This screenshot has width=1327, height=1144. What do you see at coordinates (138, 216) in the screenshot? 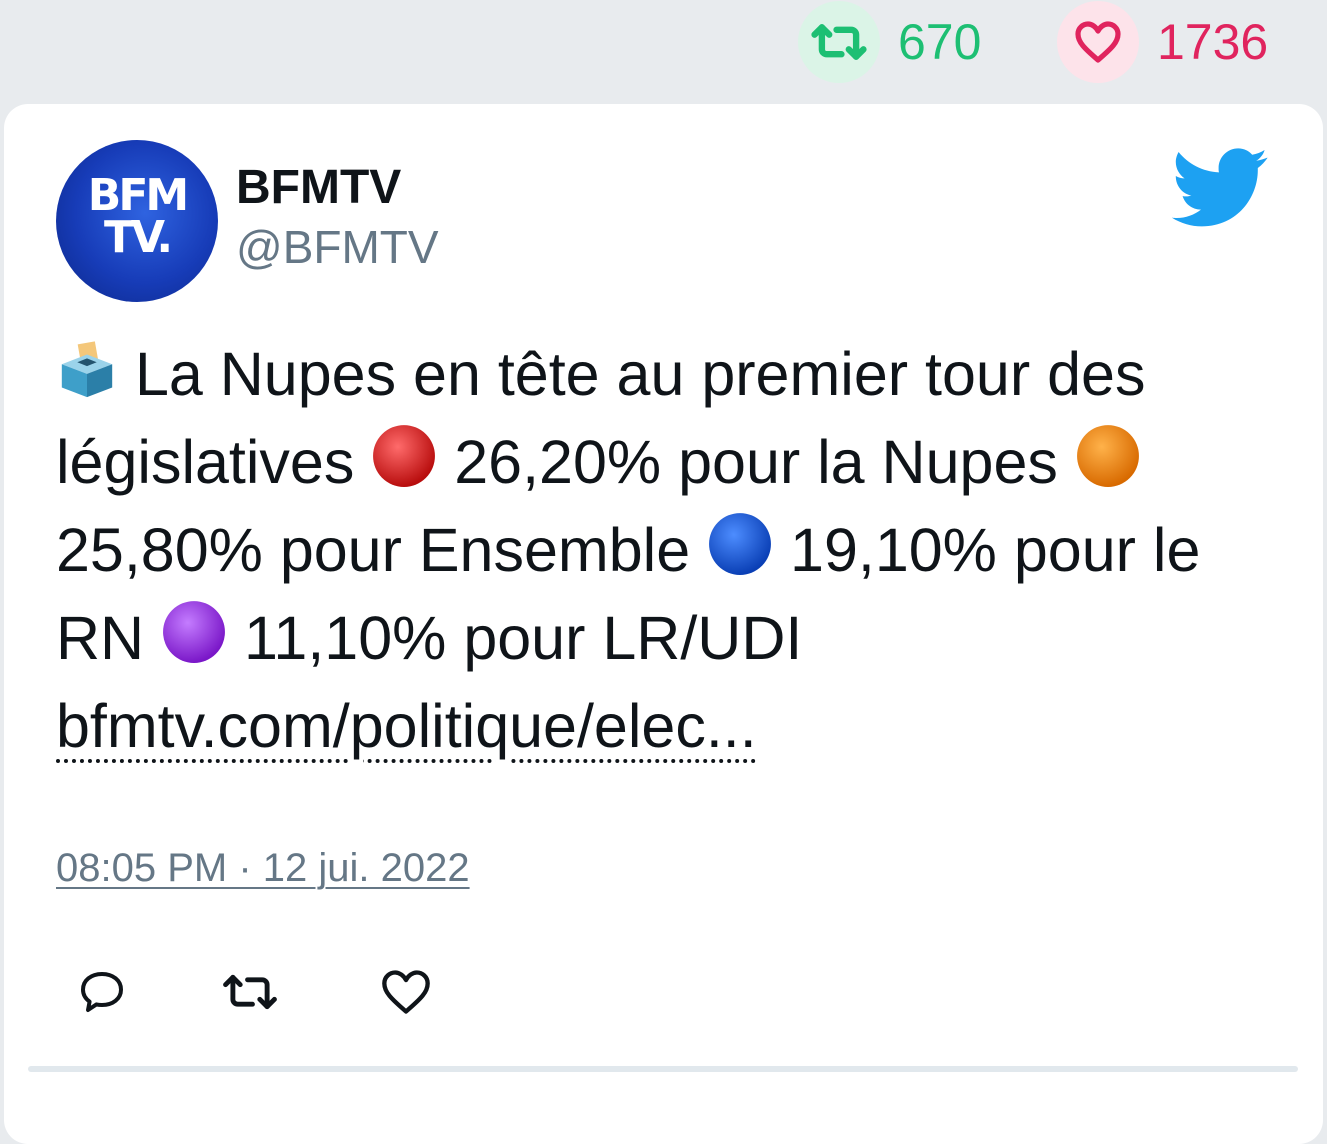
I see `bfmtv-logo: BFM TV.` at bounding box center [138, 216].